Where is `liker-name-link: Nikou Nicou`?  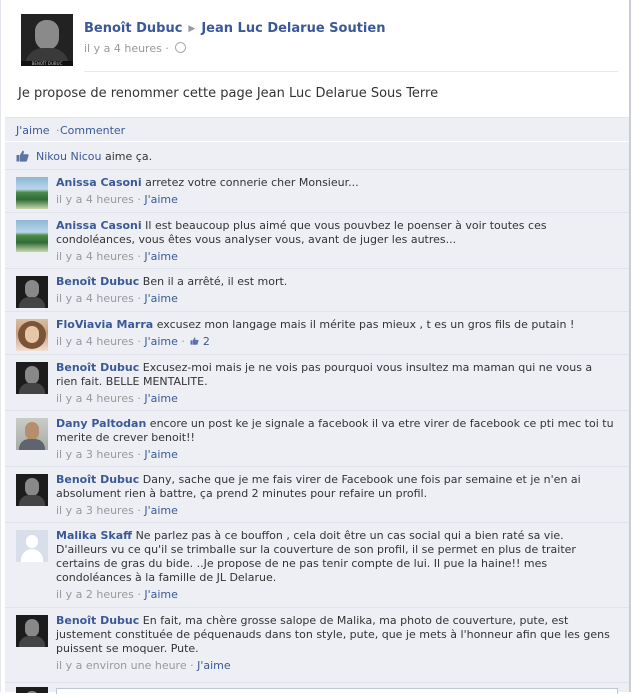
liker-name-link: Nikou Nicou is located at coordinates (69, 156).